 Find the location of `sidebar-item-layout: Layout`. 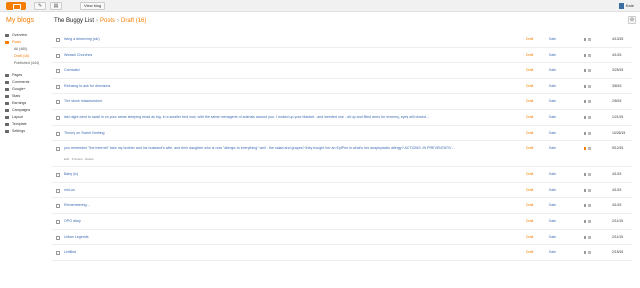

sidebar-item-layout: Layout is located at coordinates (25, 117).